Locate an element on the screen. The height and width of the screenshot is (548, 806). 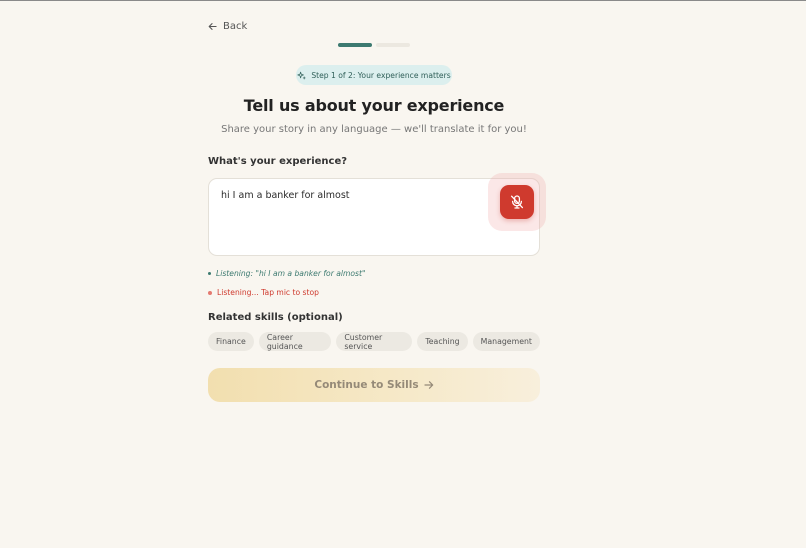
listening-hint-text: Listening... Tap mic to stop is located at coordinates (268, 292).